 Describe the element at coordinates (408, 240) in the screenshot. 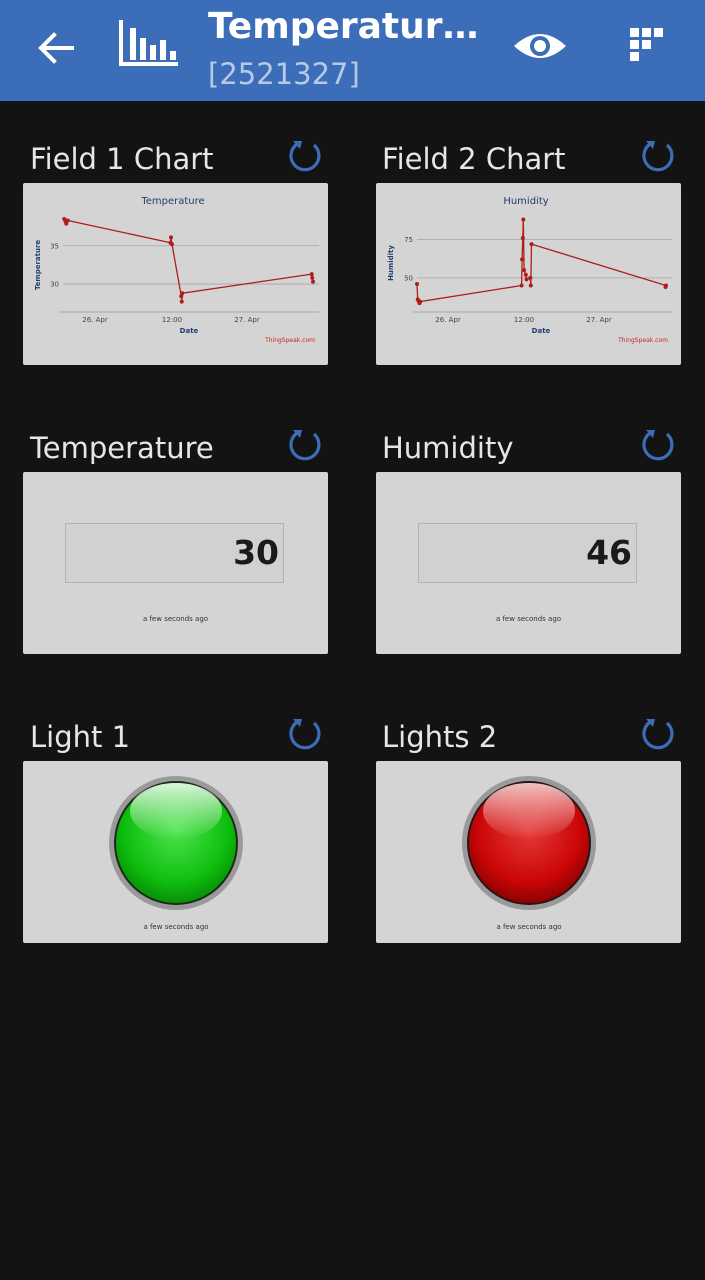

I see `y-tick-label: 75` at that location.